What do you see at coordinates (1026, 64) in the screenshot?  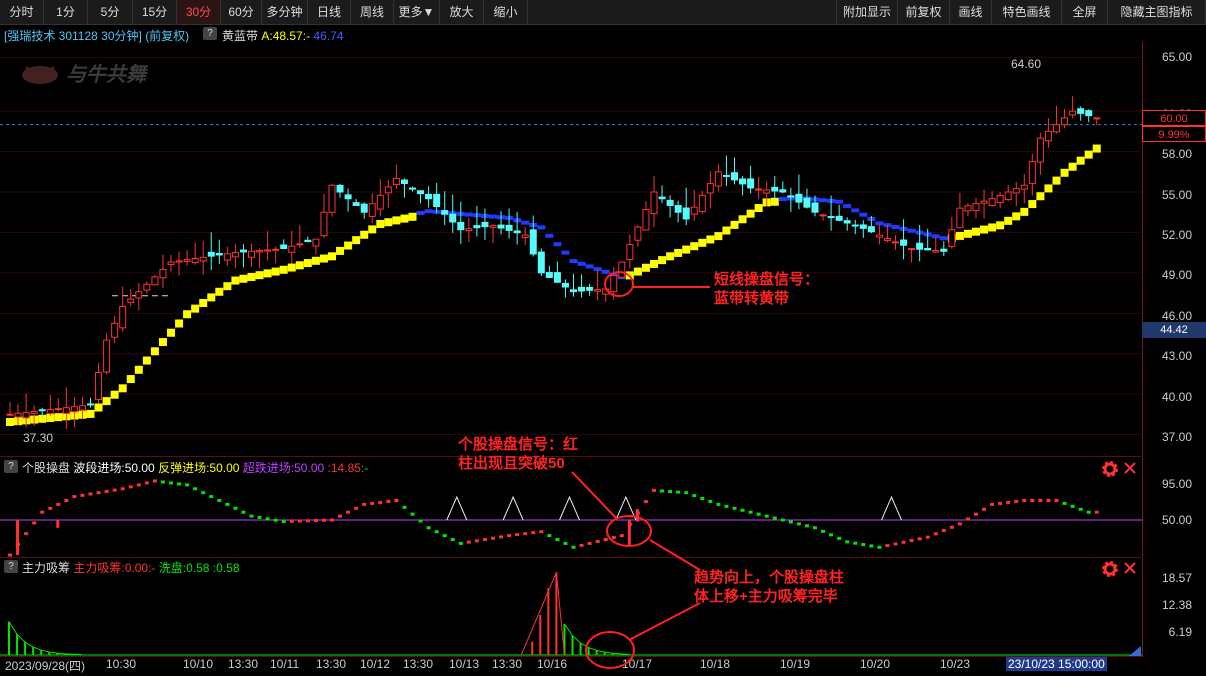 I see `high-price-label: 64.60` at bounding box center [1026, 64].